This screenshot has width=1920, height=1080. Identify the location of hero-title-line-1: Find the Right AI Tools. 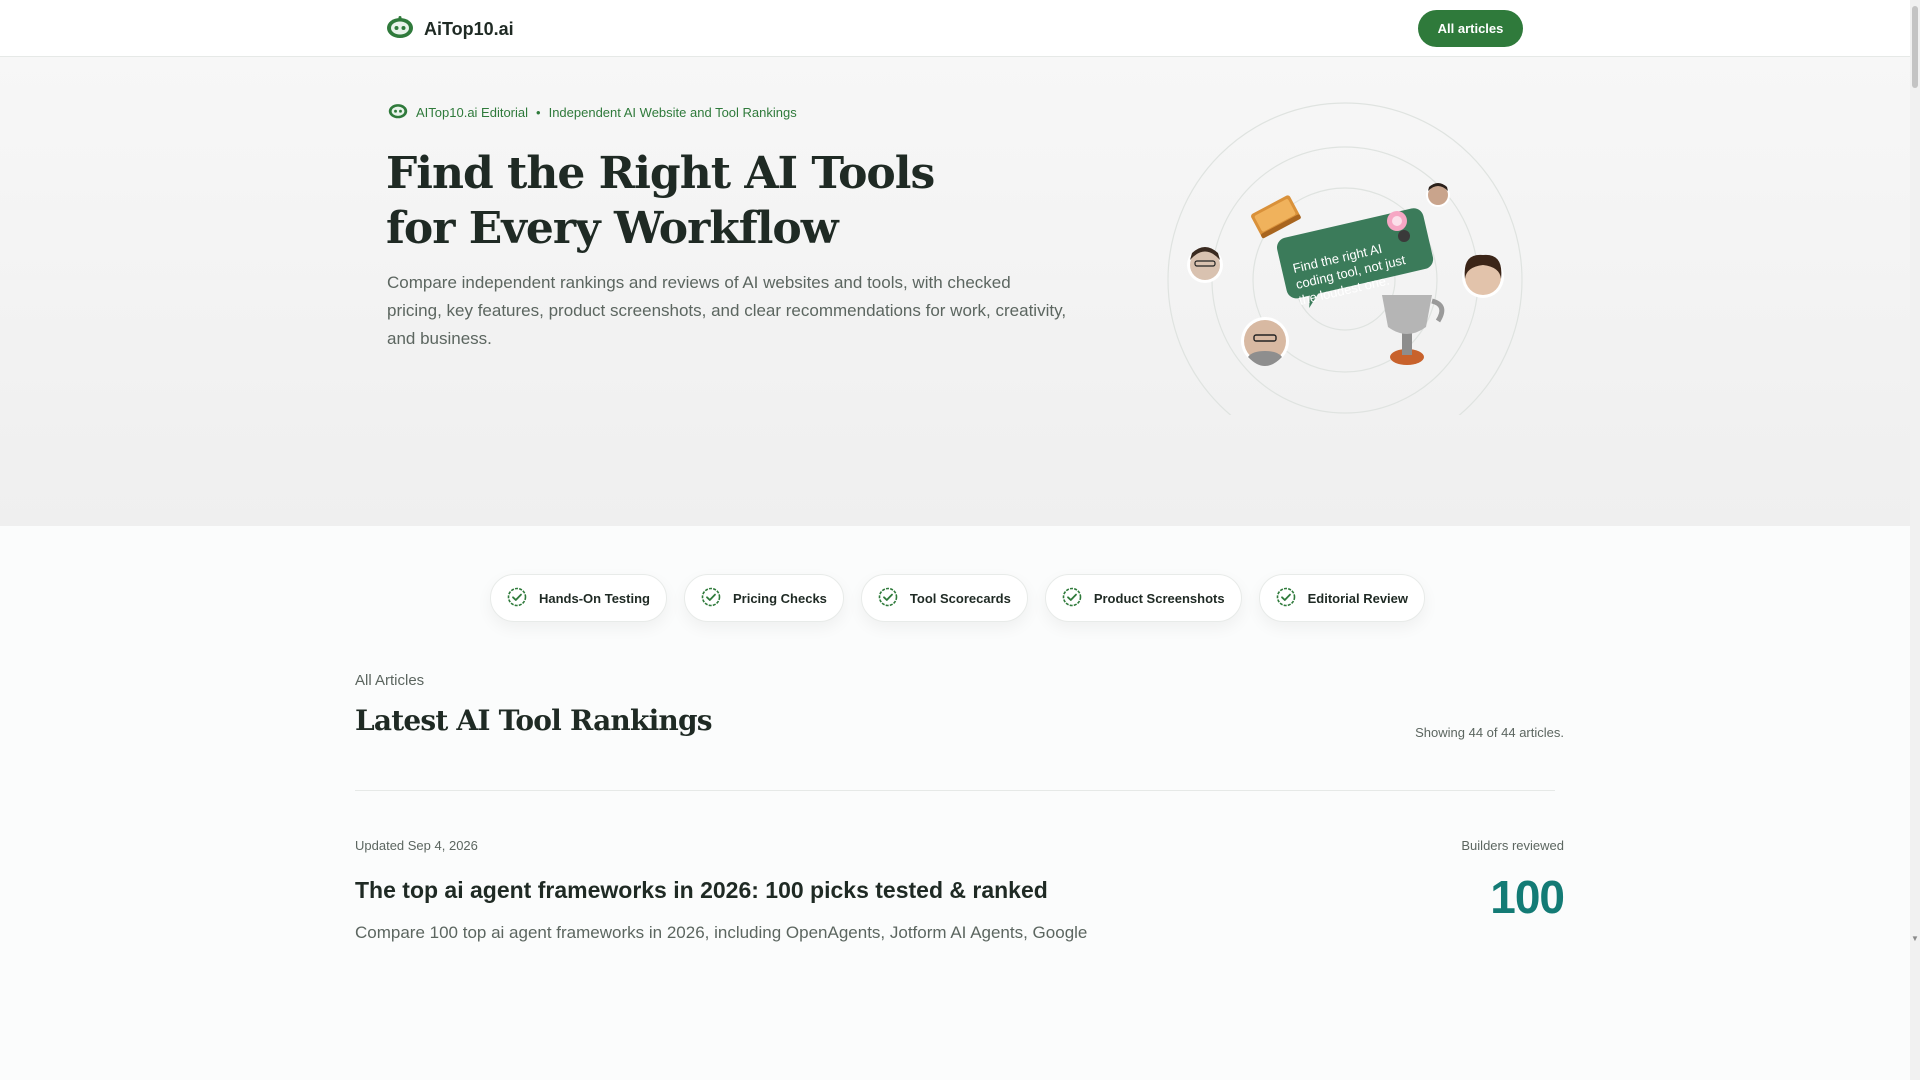
(660, 173).